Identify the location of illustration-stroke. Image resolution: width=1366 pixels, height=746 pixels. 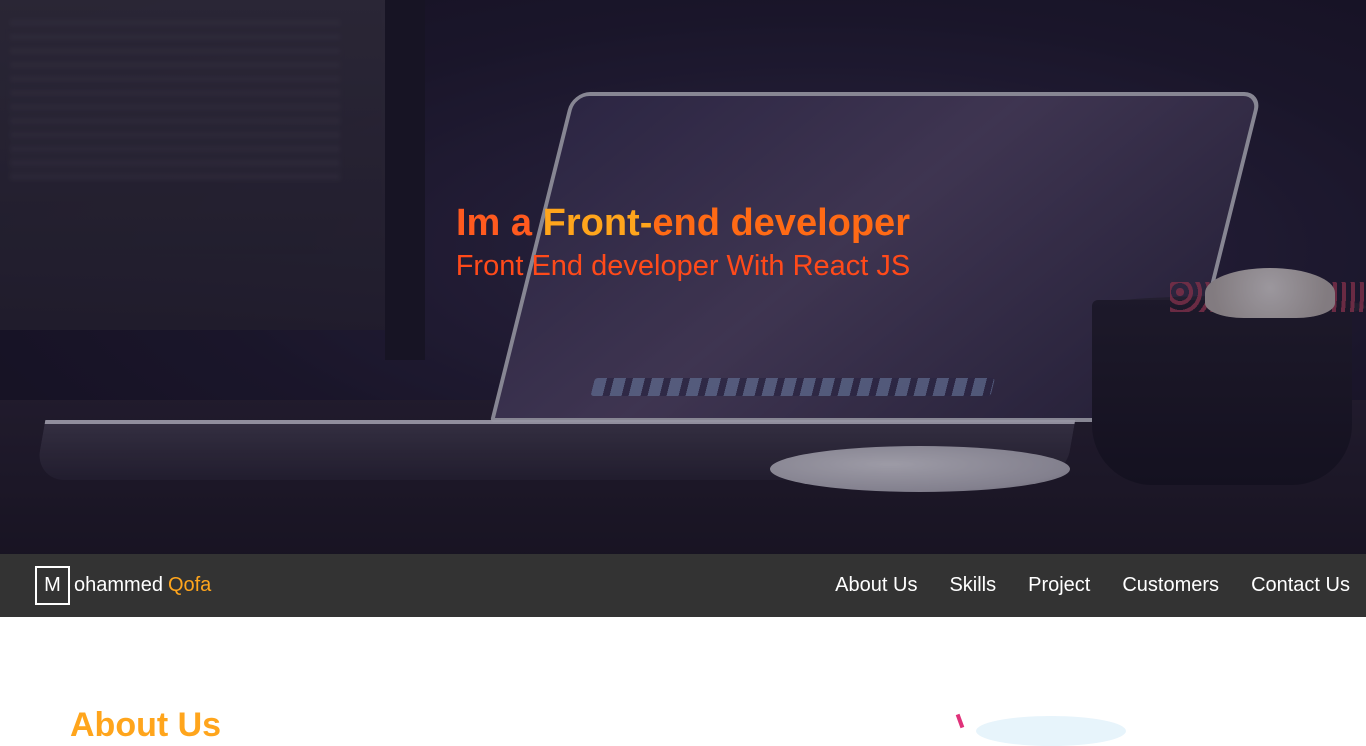
(960, 721).